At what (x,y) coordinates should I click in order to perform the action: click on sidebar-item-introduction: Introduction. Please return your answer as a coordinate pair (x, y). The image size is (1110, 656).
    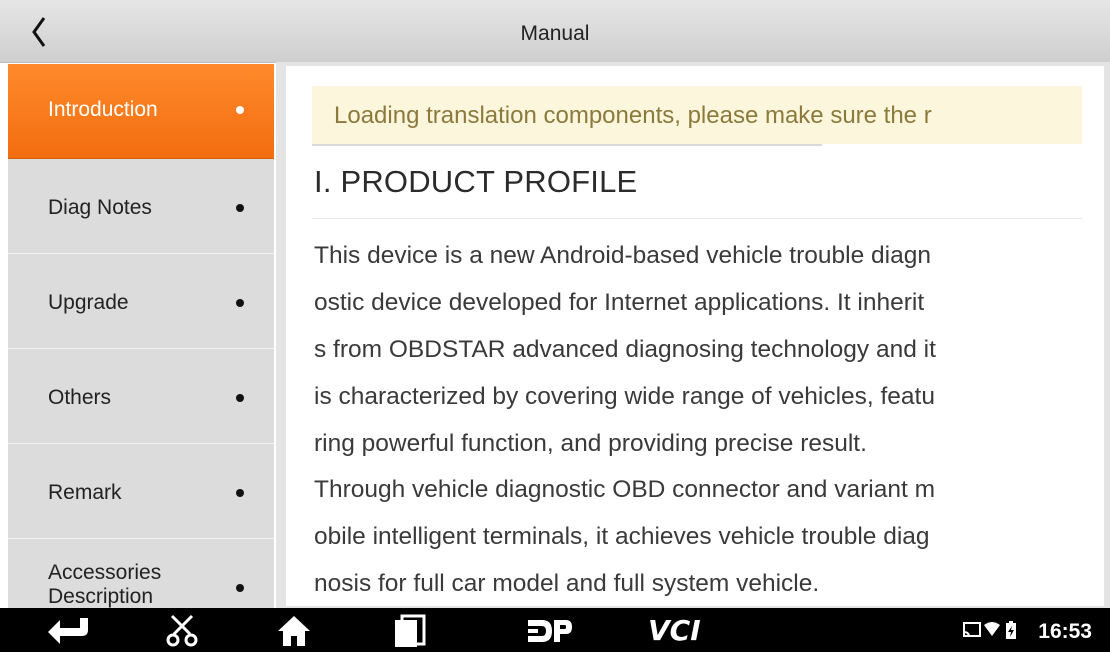
    Looking at the image, I should click on (141, 111).